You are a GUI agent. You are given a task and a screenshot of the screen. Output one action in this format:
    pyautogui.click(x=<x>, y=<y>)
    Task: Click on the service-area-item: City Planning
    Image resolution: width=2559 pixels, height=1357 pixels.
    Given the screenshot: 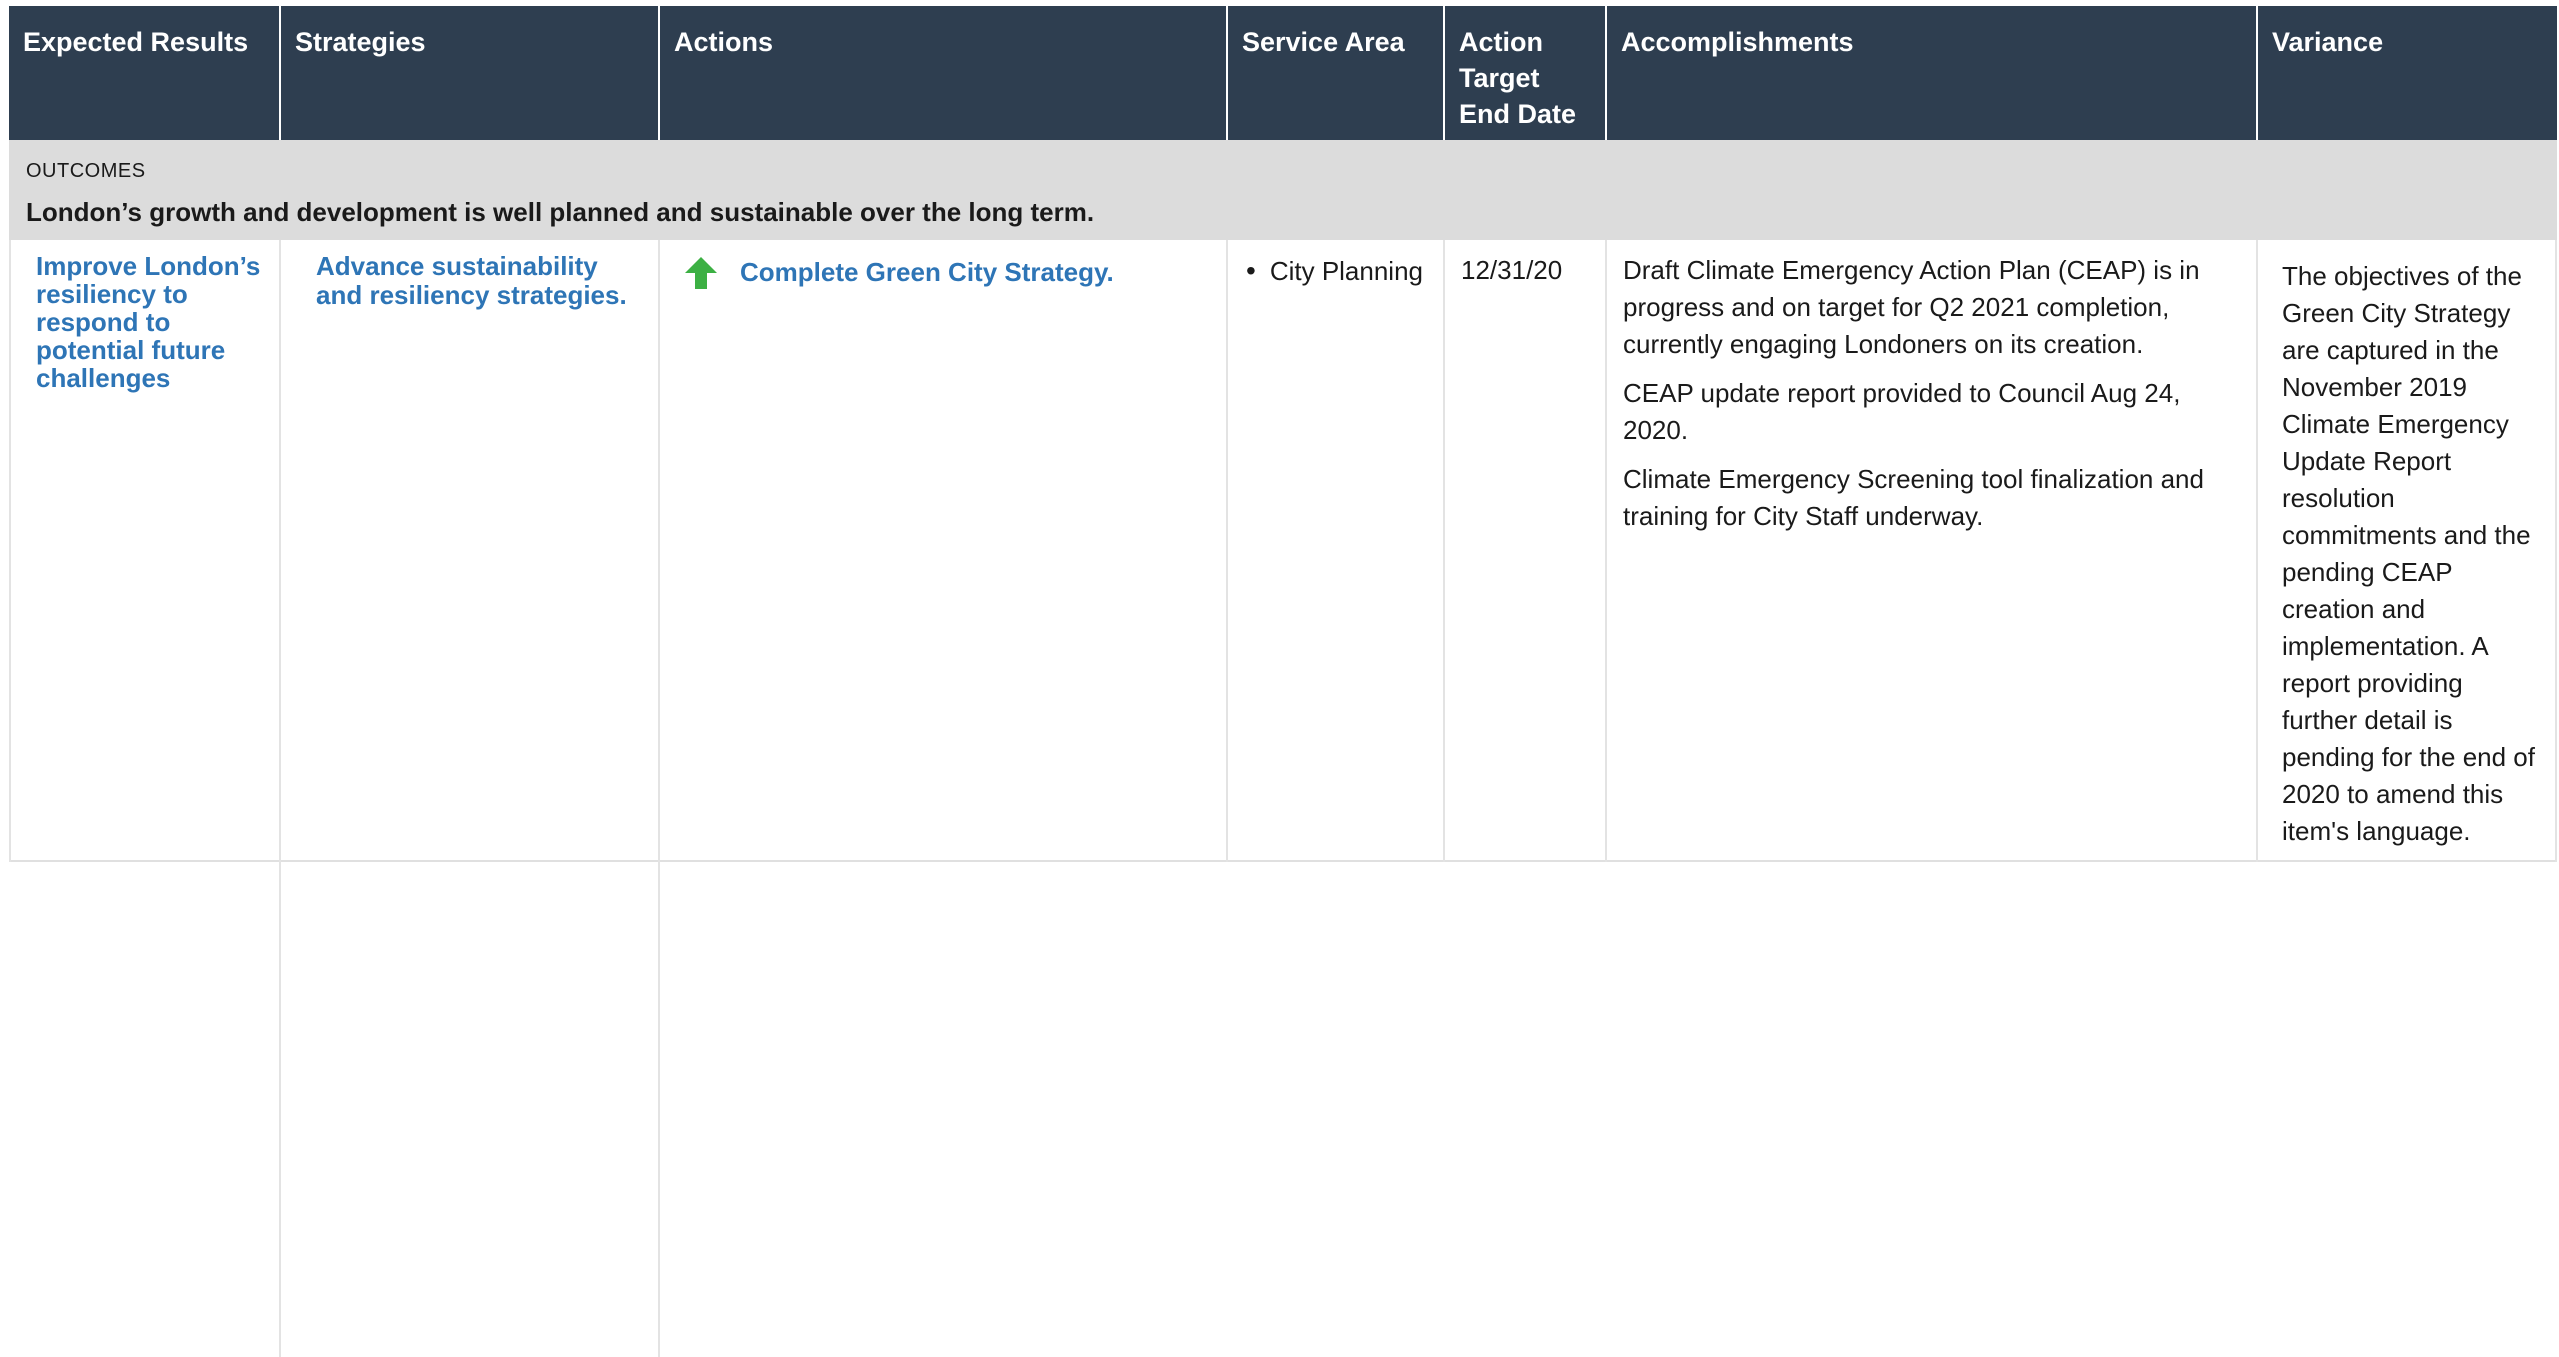 What is the action you would take?
    pyautogui.click(x=1334, y=271)
    